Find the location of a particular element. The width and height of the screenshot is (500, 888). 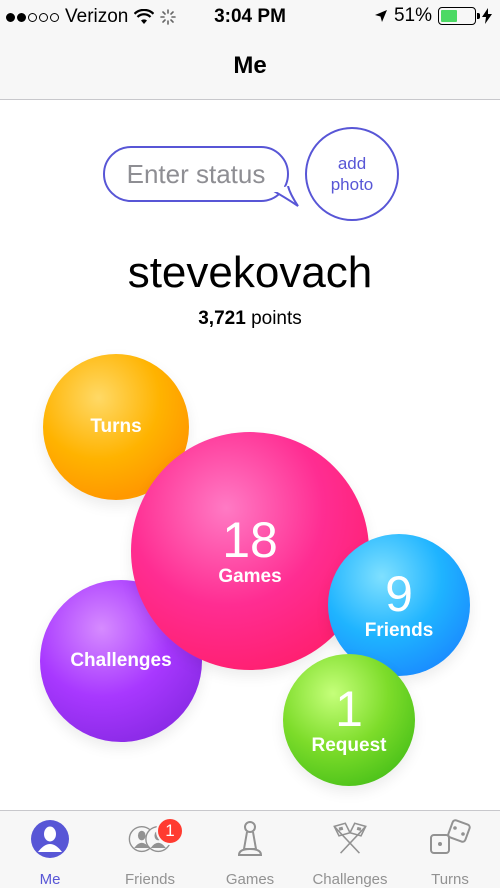

friends-count: 9 is located at coordinates (399, 594).